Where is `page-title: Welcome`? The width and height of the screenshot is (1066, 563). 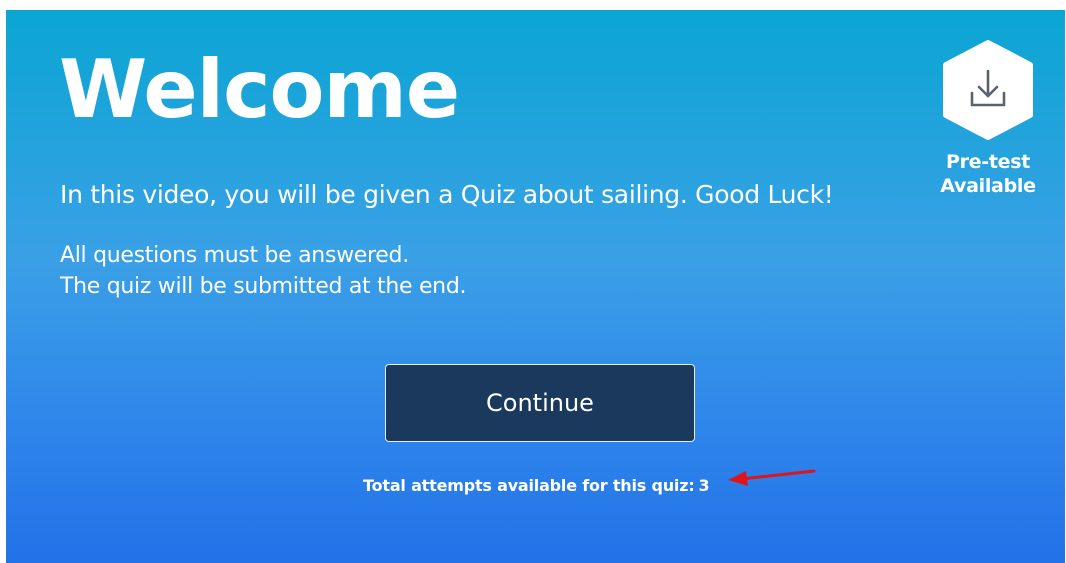
page-title: Welcome is located at coordinates (259, 89).